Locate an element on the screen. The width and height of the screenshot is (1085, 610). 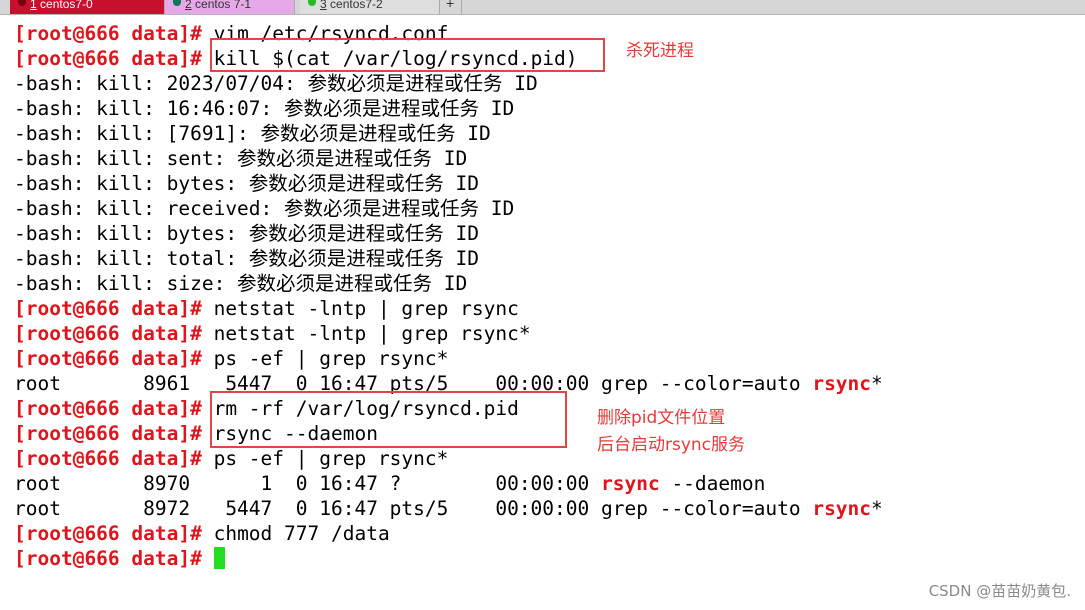
terminal-line: -bash: kill: 16:46:07: 参数必须是进程或任务 ID is located at coordinates (448, 108).